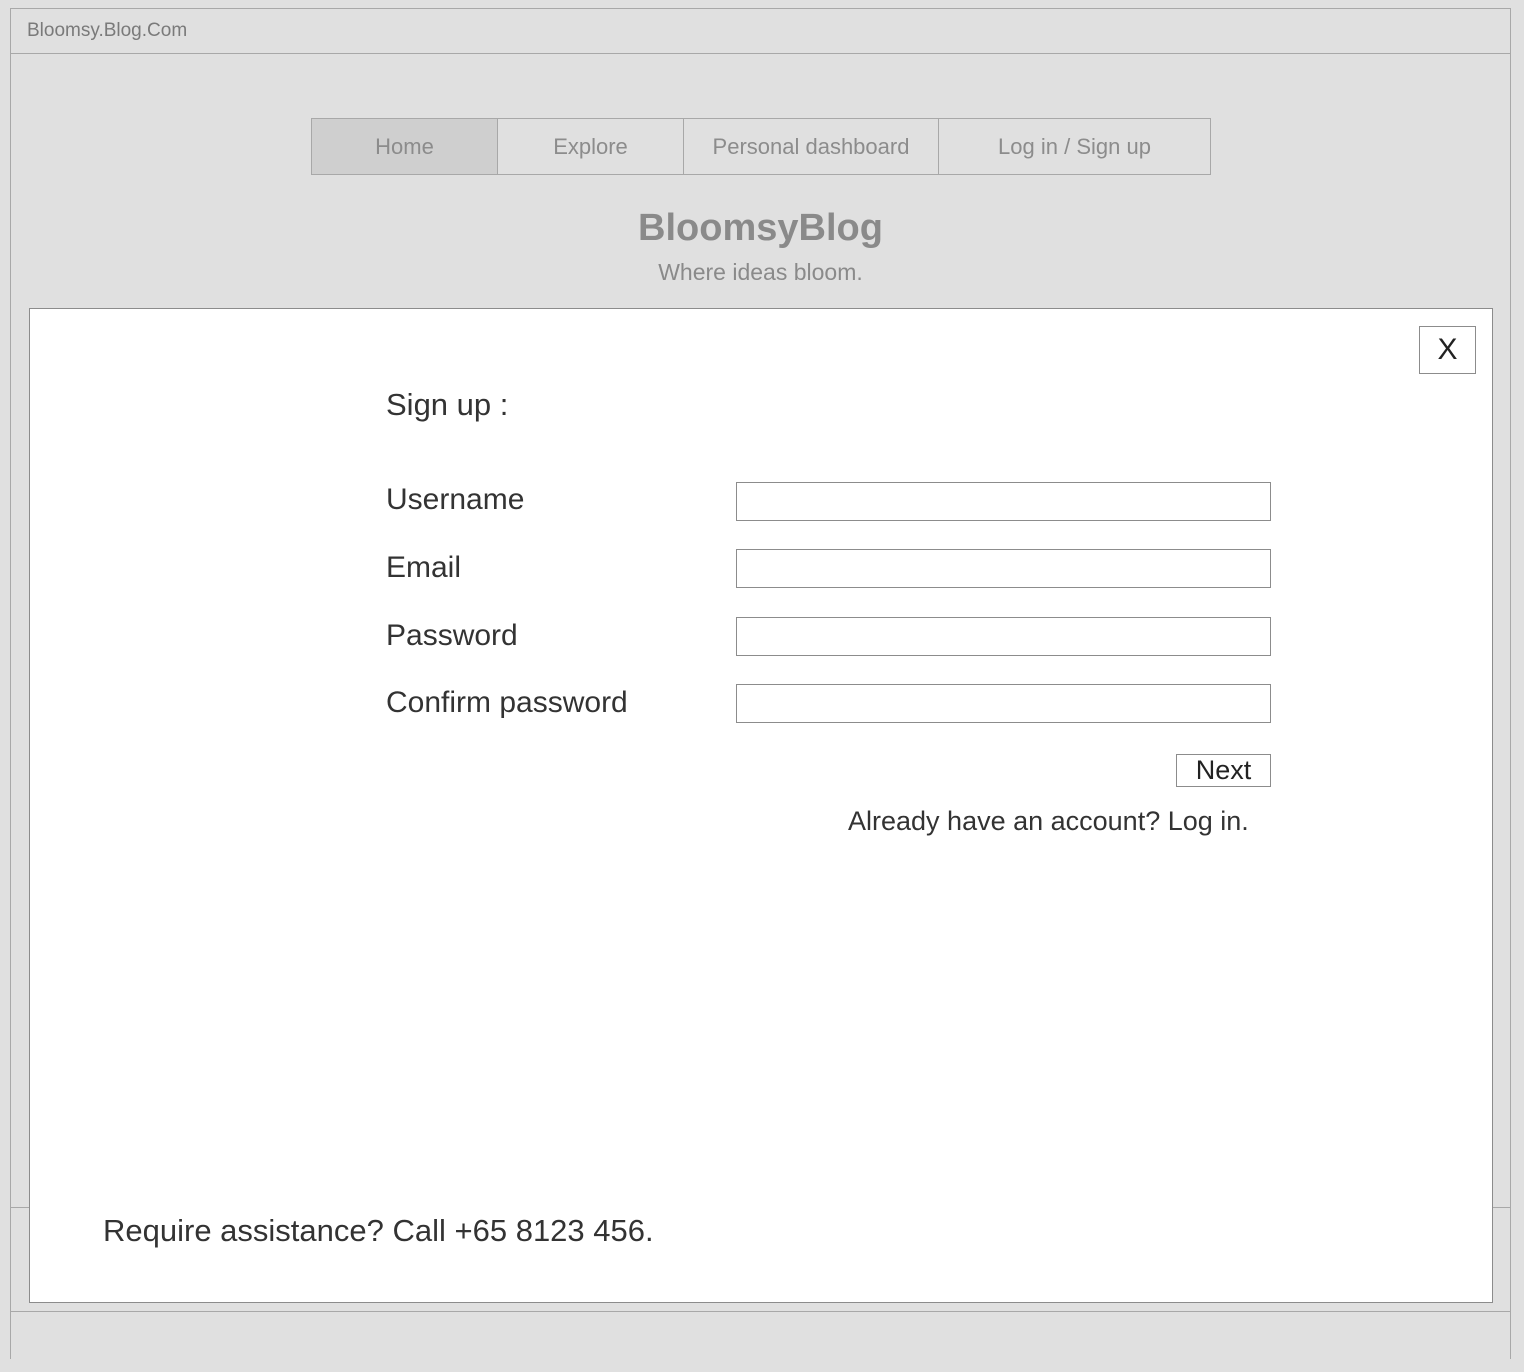 The image size is (1524, 1372). What do you see at coordinates (1003, 501) in the screenshot?
I see `username-input` at bounding box center [1003, 501].